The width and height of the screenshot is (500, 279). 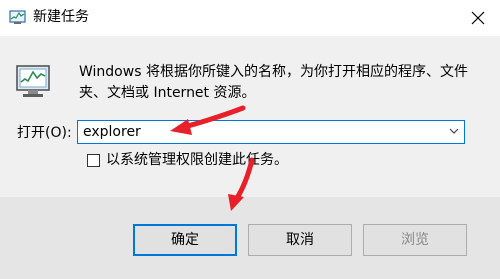 What do you see at coordinates (208, 120) in the screenshot?
I see `arrow-to-input` at bounding box center [208, 120].